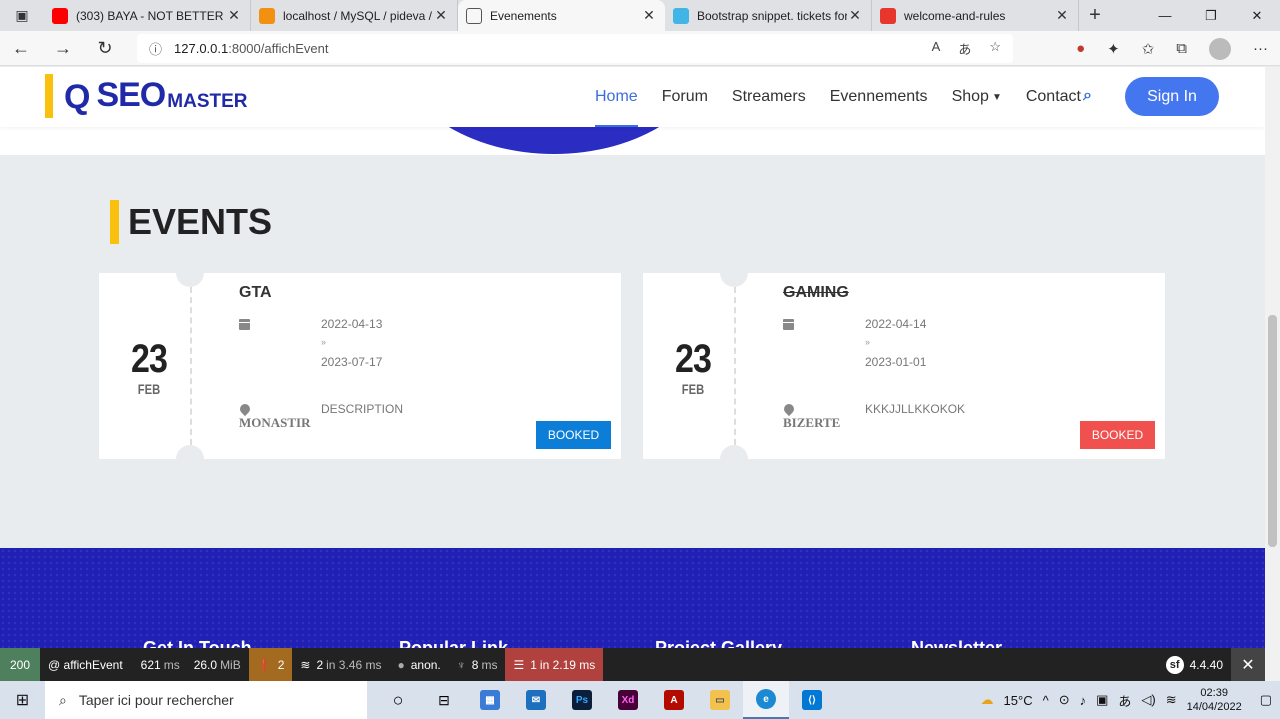 The width and height of the screenshot is (1280, 719). Describe the element at coordinates (536, 700) in the screenshot. I see `mail-icon: ✉` at that location.